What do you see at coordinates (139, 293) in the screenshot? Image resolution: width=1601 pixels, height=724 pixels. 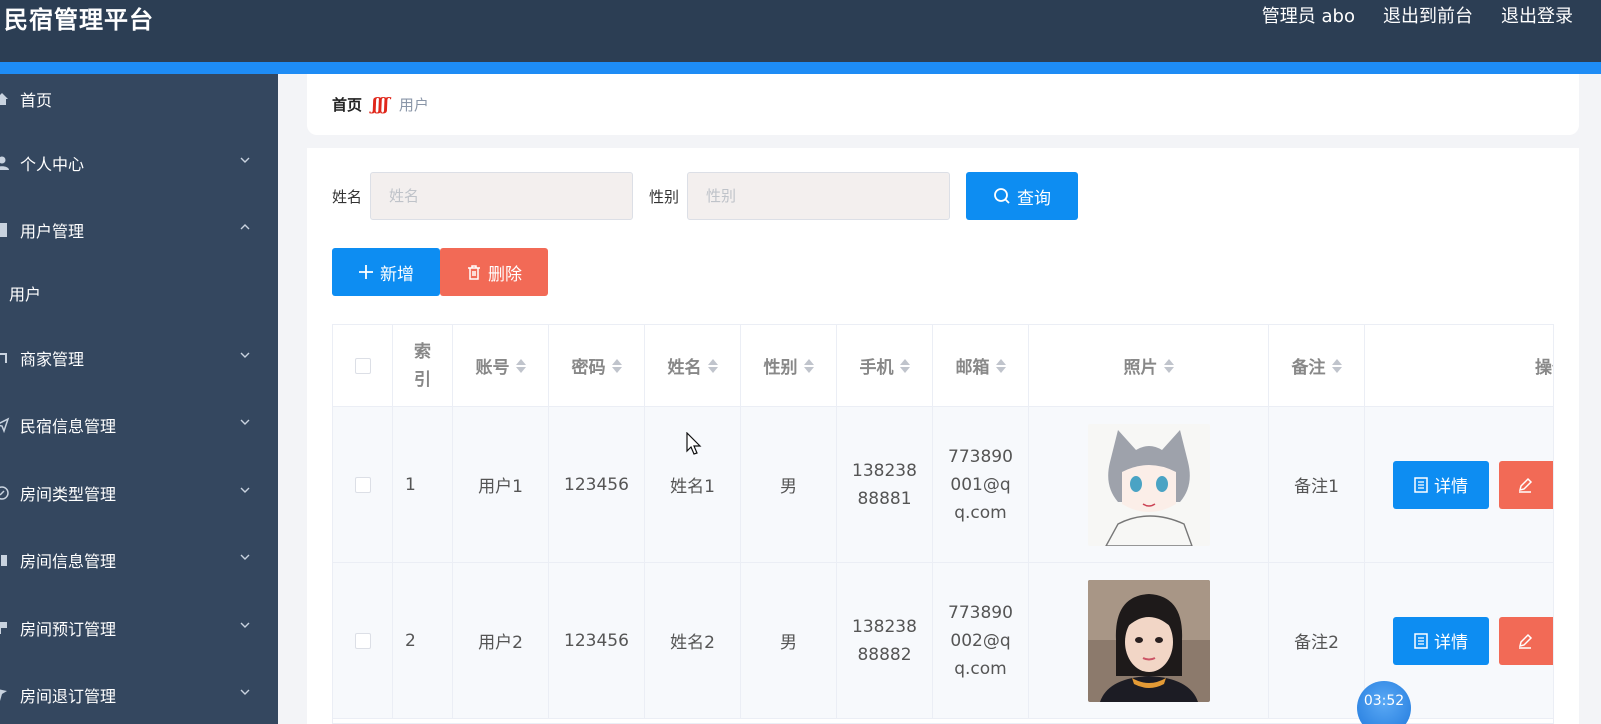 I see `sidebar-subitem-users: 用户` at bounding box center [139, 293].